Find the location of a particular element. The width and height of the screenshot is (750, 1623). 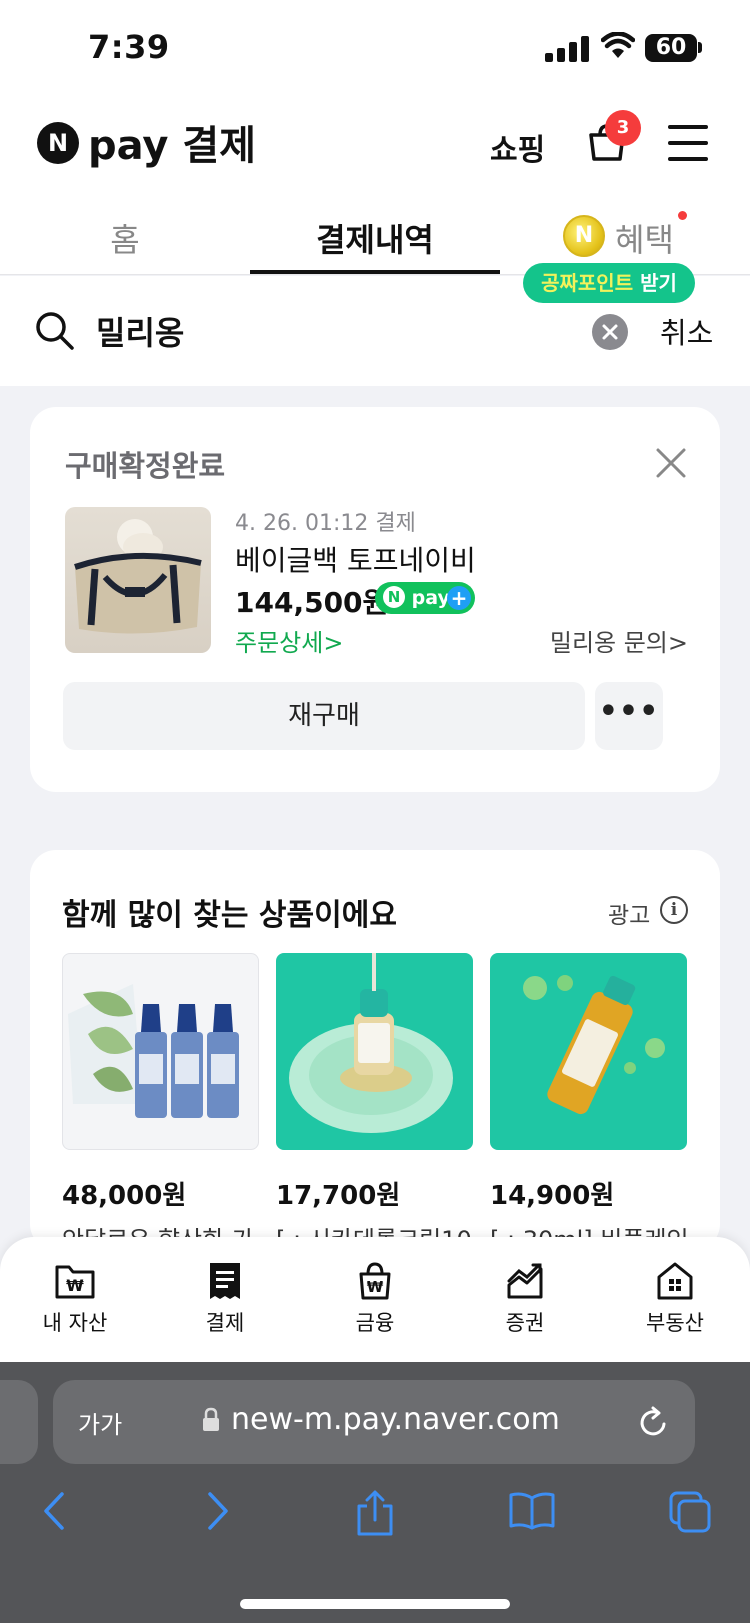

new-dot-indicator is located at coordinates (682, 215).